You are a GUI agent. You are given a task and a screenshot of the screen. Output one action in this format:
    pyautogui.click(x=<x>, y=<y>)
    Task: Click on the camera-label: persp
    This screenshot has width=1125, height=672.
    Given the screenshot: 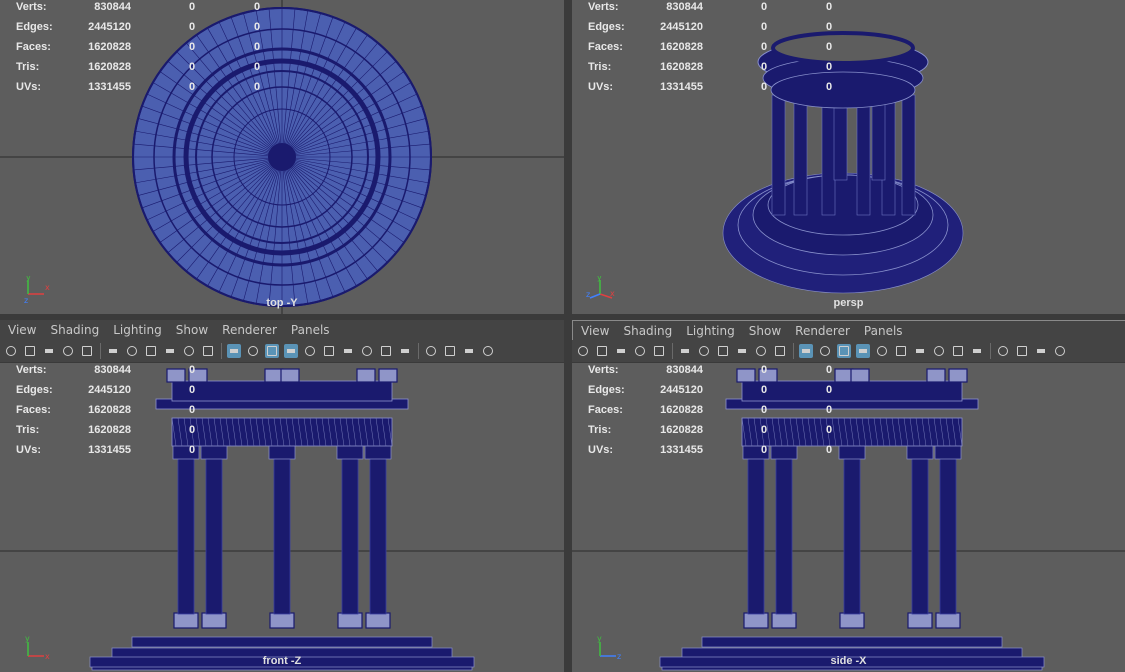 What is the action you would take?
    pyautogui.click(x=848, y=303)
    